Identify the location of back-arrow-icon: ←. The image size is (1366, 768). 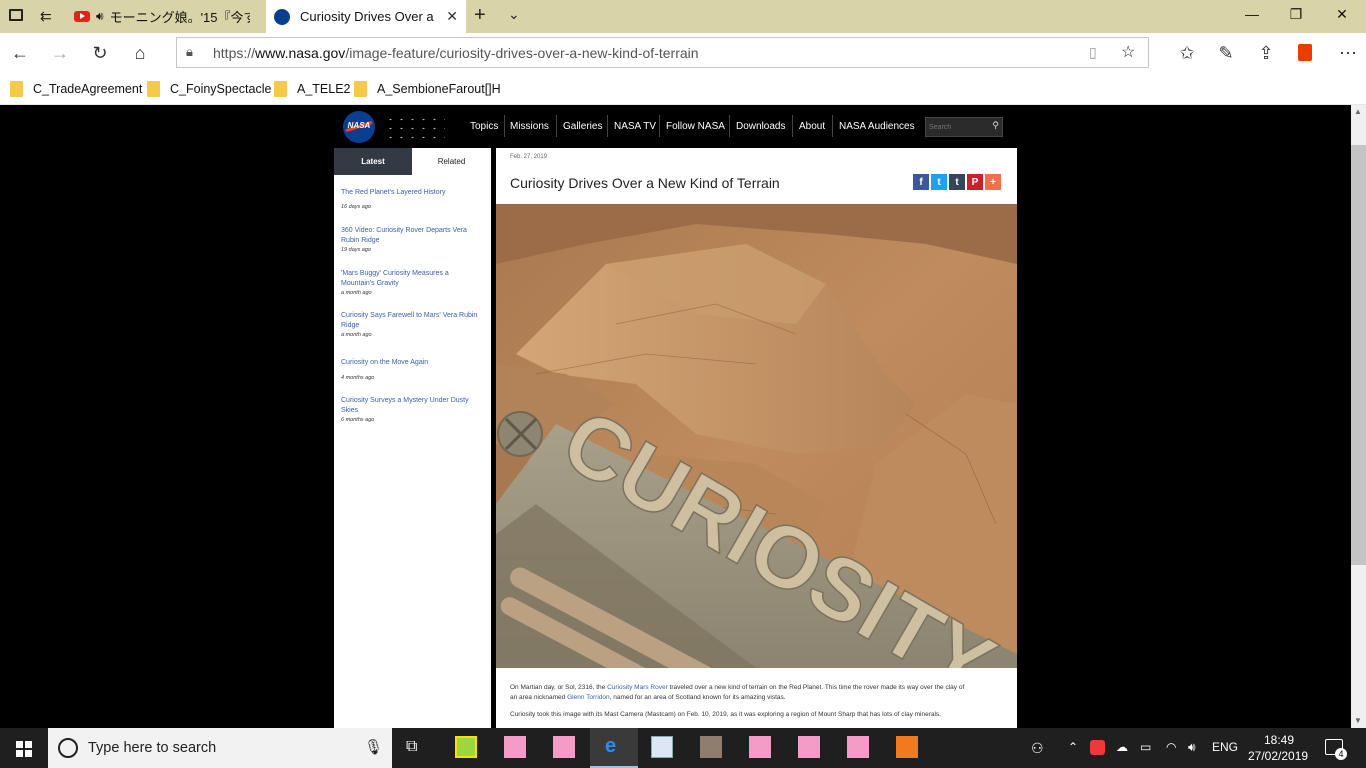
(20, 53).